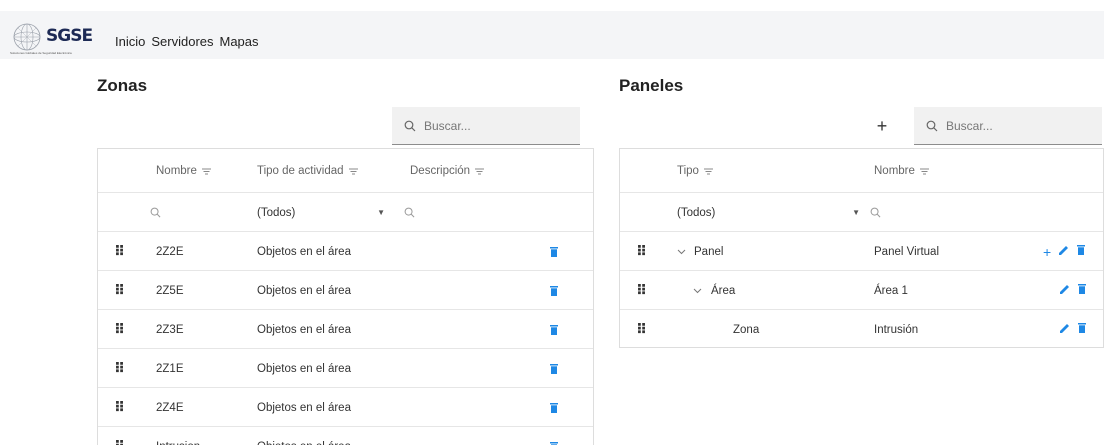 The image size is (1104, 445). I want to click on zonas-header-row: Nombre Tipo de actividad Descripción, so click(345, 171).